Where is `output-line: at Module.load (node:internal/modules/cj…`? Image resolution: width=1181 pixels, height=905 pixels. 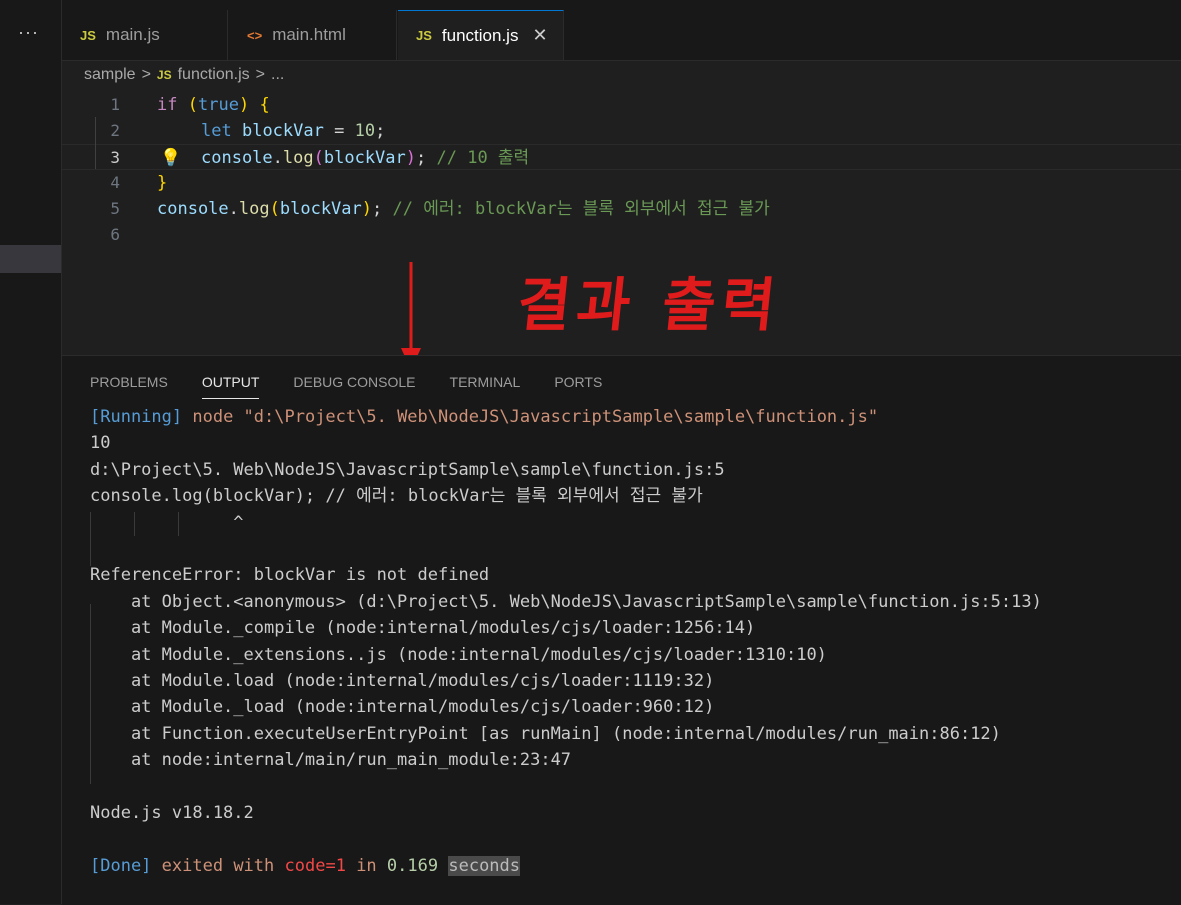 output-line: at Module.load (node:internal/modules/cj… is located at coordinates (402, 680).